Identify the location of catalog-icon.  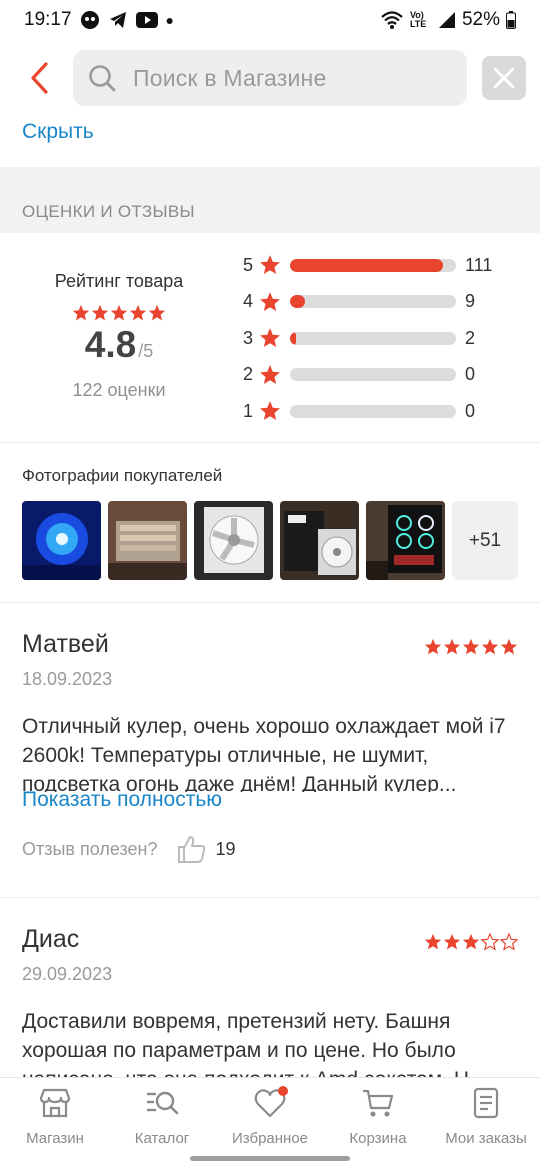
(163, 1103).